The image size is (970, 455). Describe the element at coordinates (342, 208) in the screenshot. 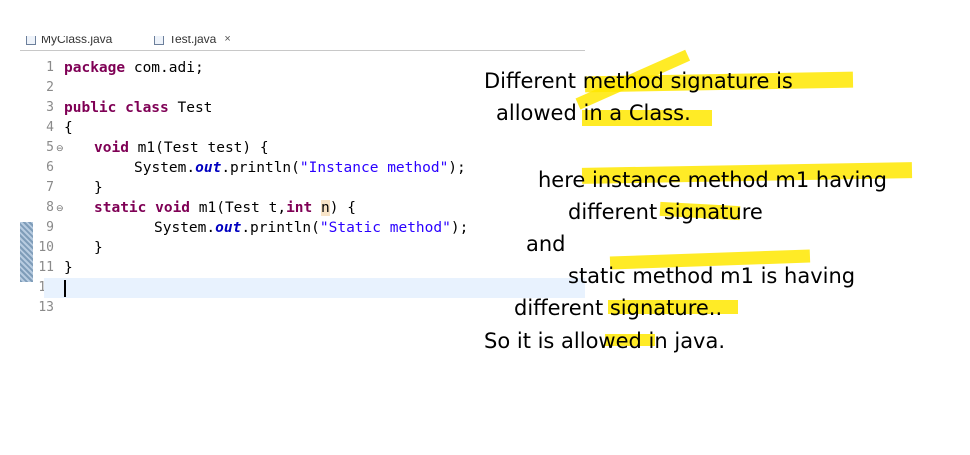

I see `code-text: ) {` at that location.